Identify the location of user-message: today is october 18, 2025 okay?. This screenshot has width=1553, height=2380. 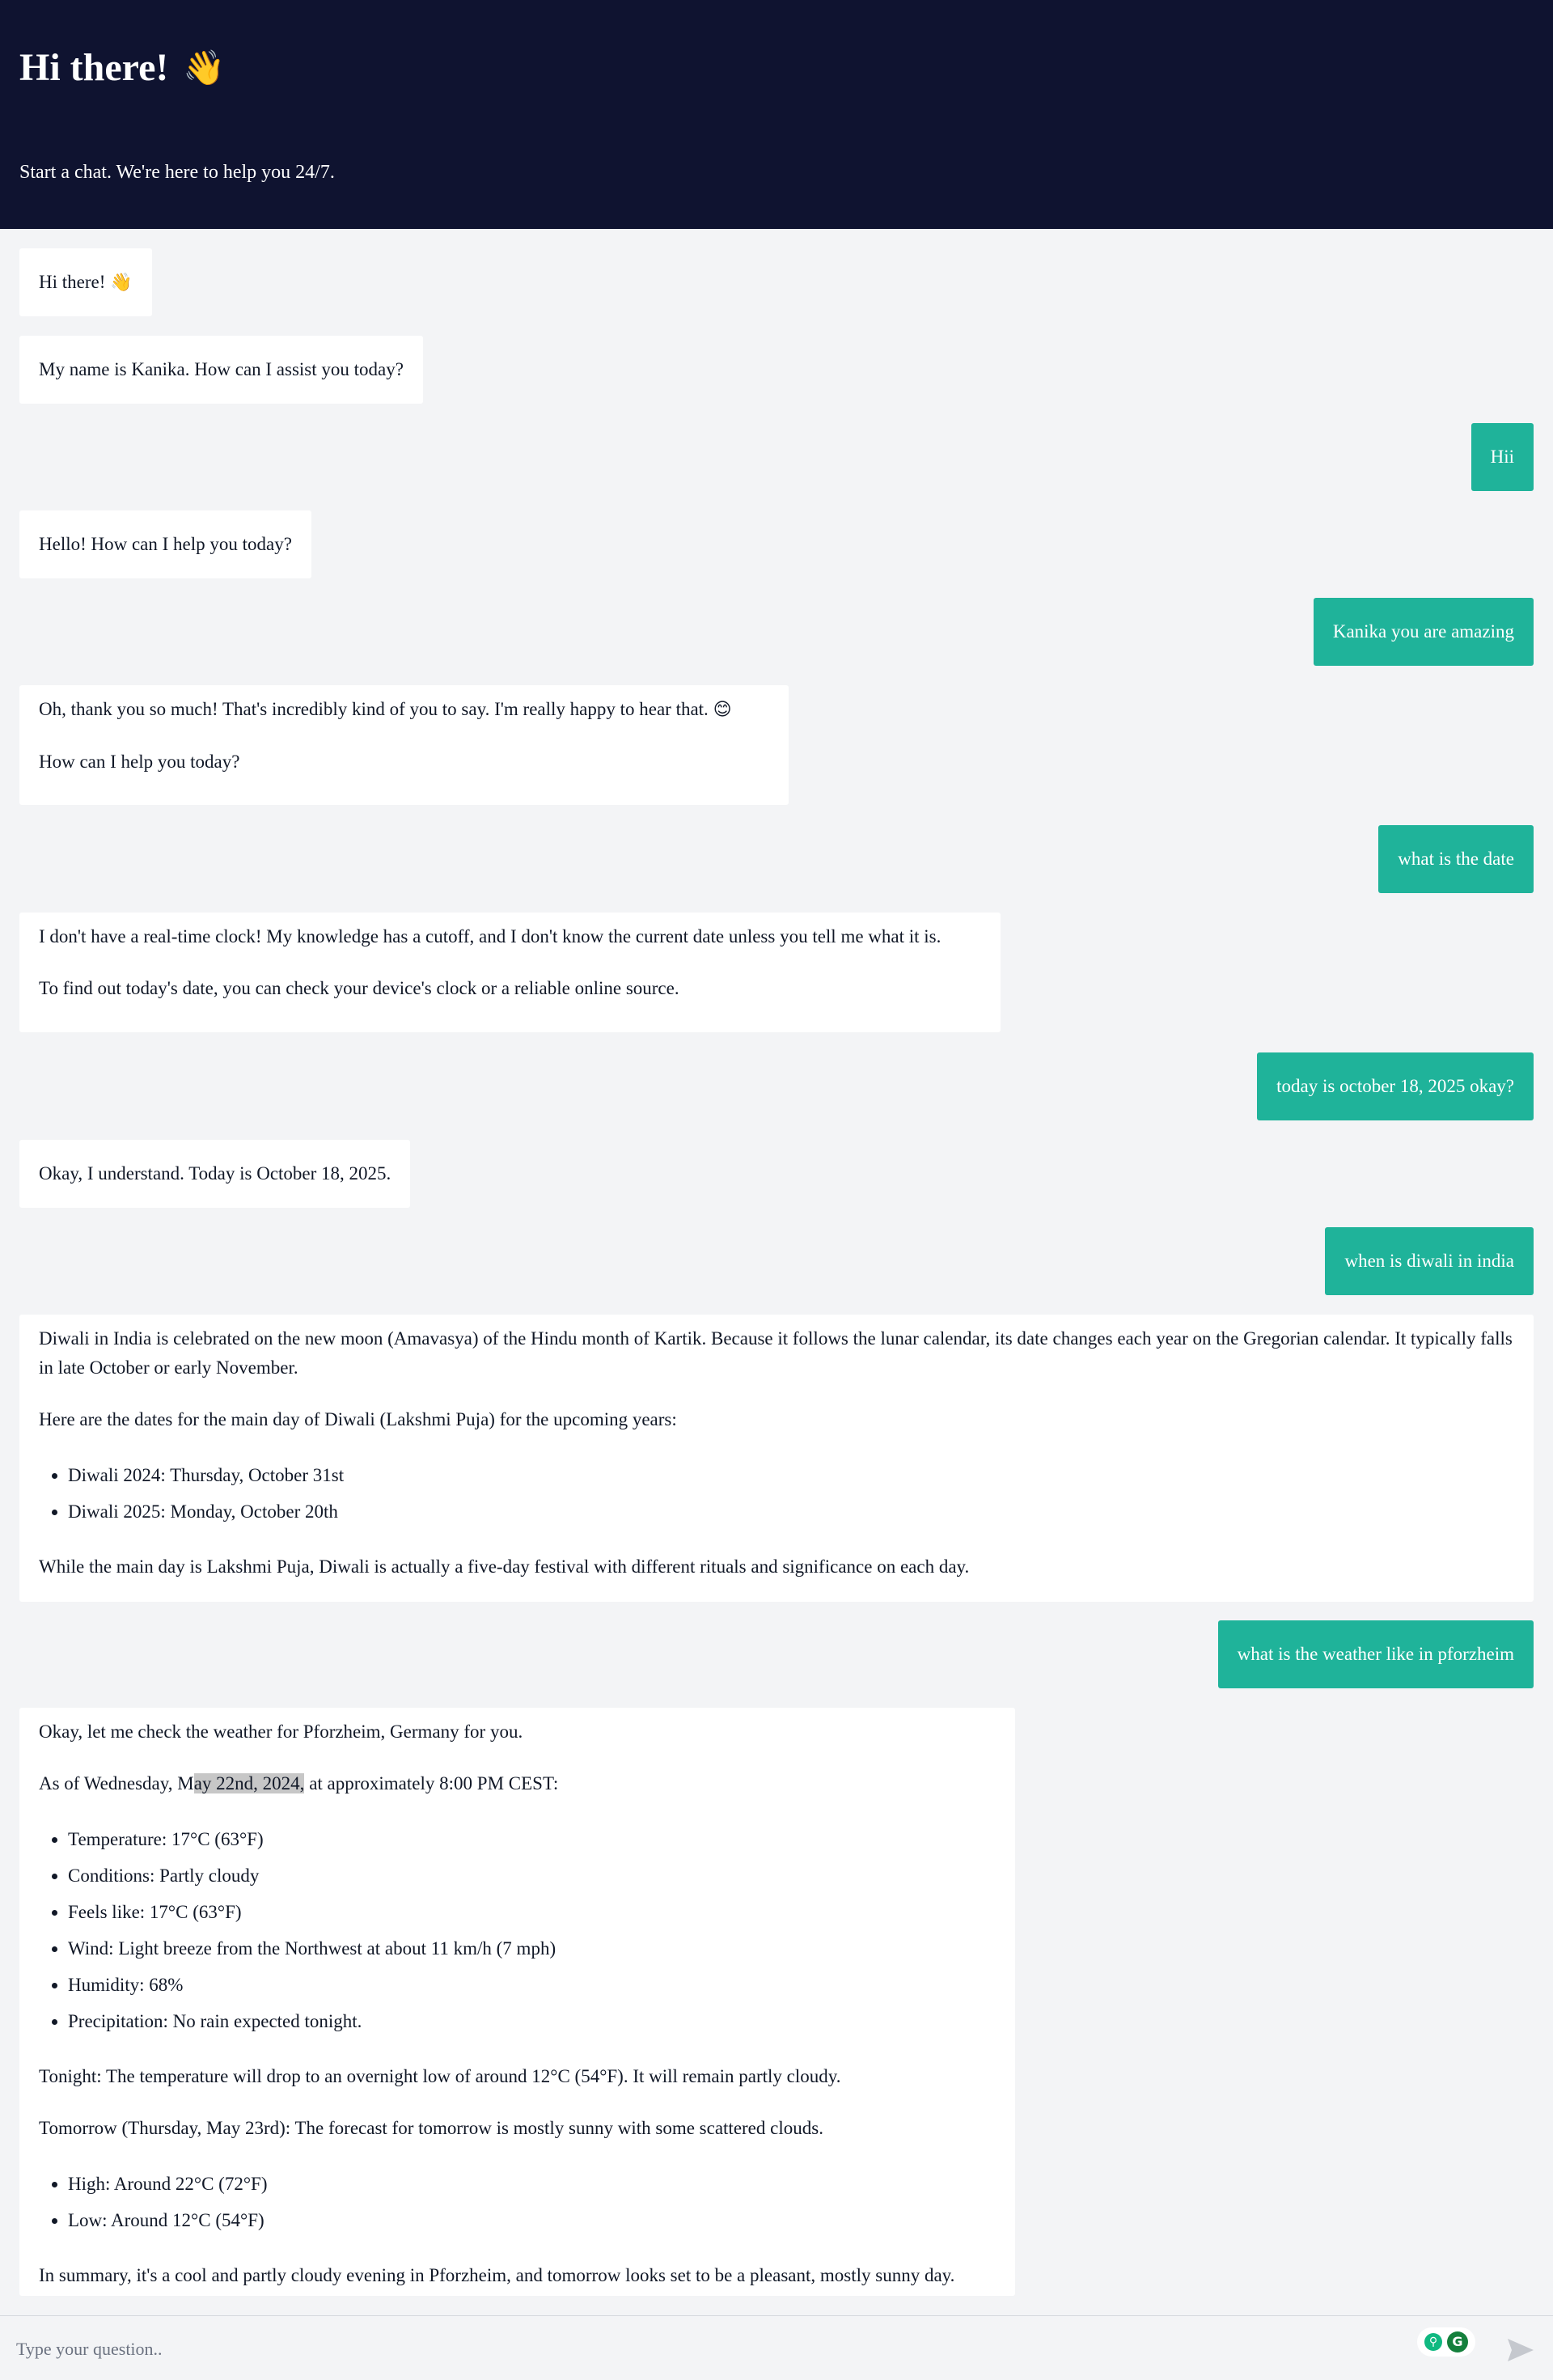
(1395, 1086).